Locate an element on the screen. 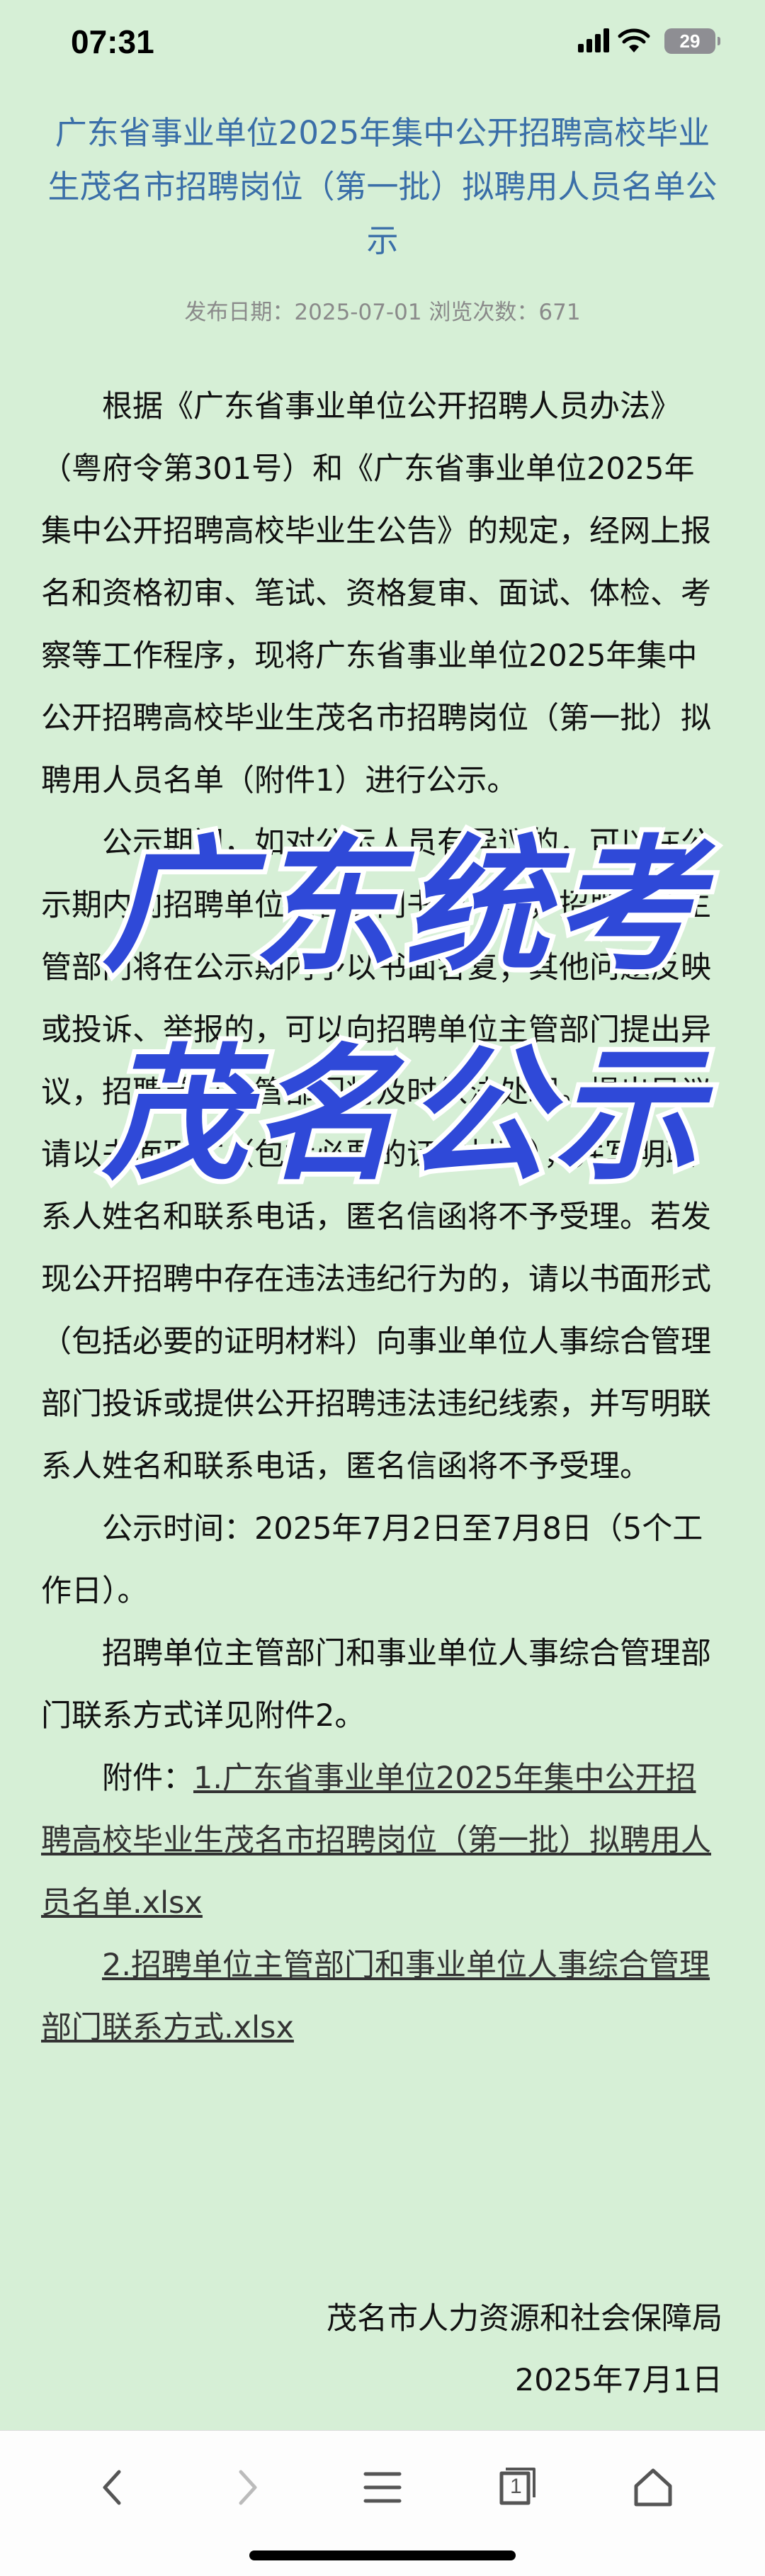 Image resolution: width=765 pixels, height=2576 pixels. back-icon is located at coordinates (112, 2487).